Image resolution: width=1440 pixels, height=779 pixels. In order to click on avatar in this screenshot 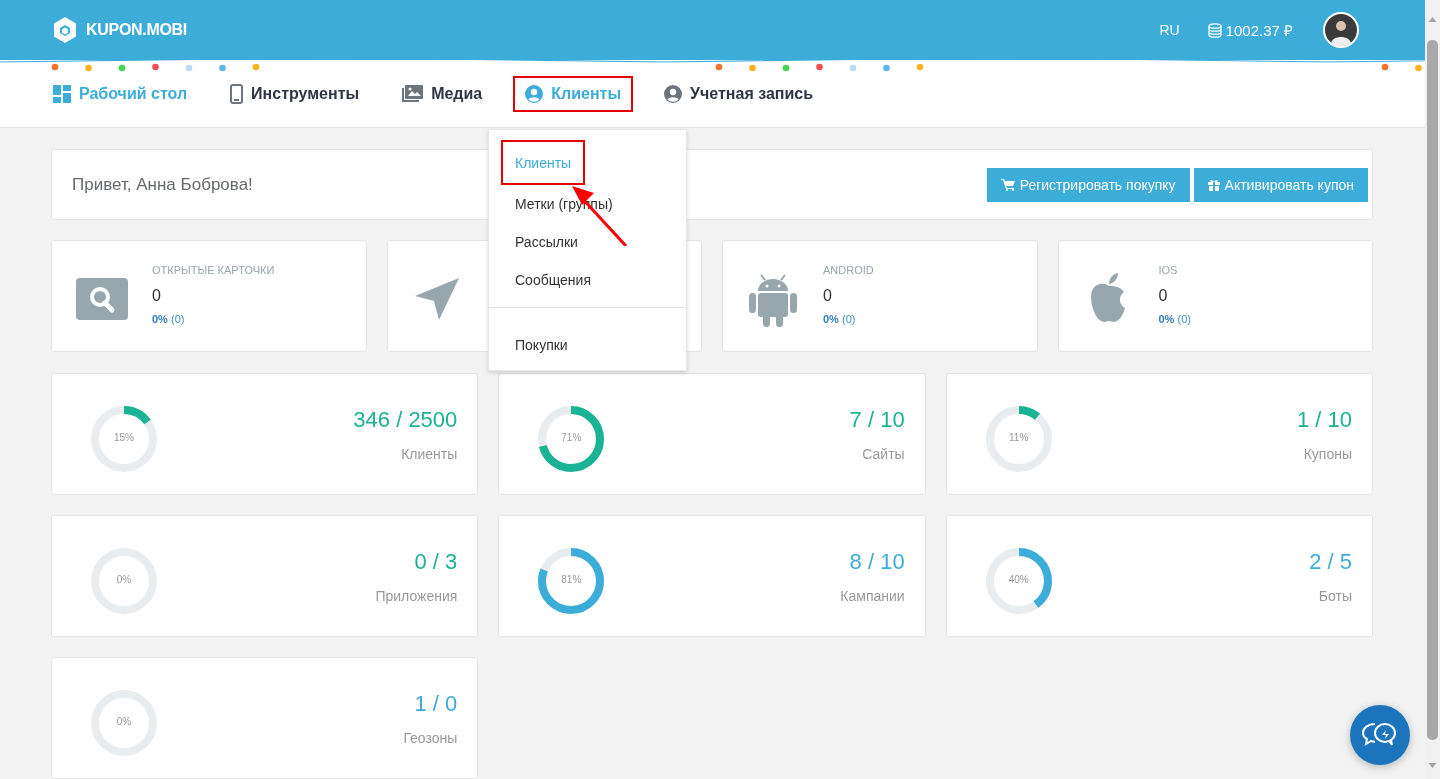, I will do `click(1341, 30)`.